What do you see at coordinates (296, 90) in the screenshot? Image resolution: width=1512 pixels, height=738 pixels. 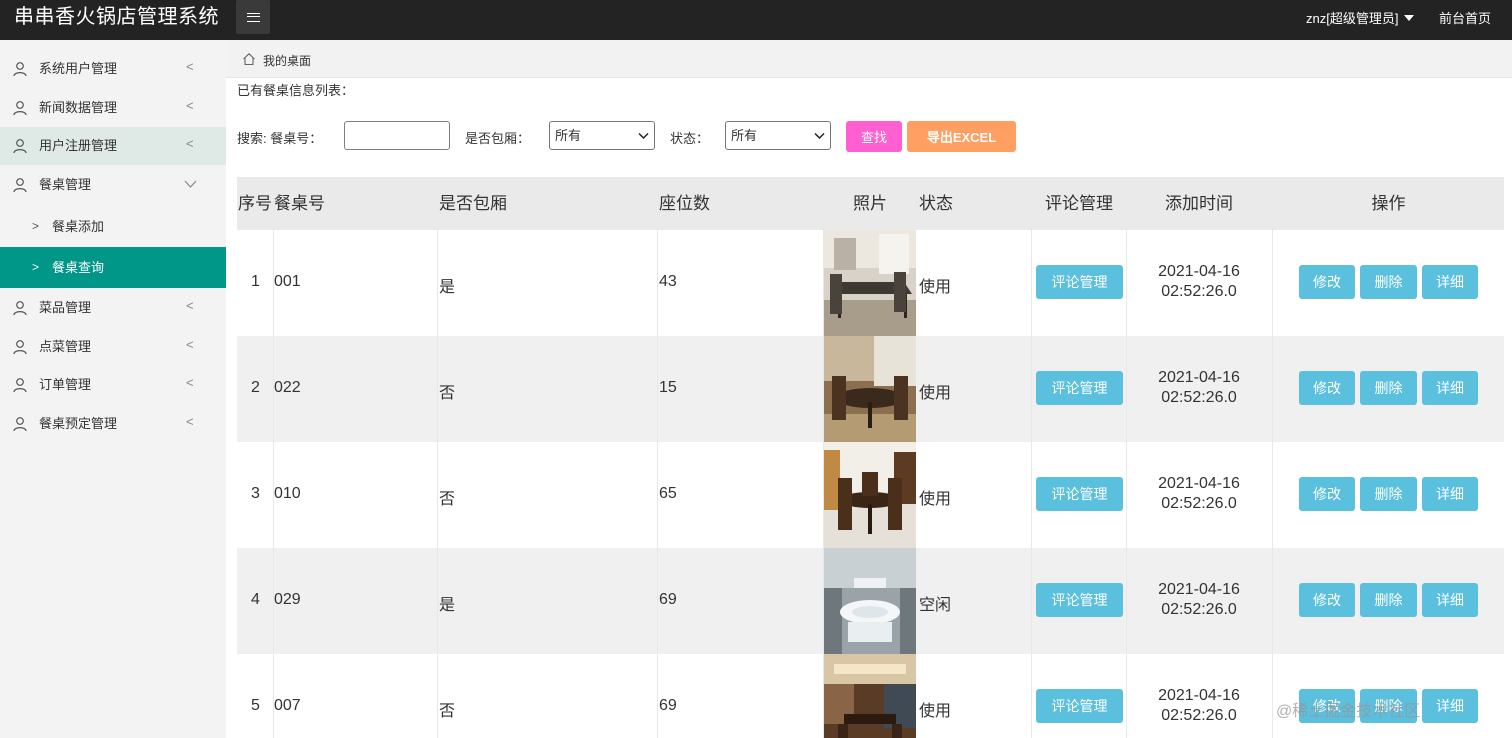 I see `list-title: 已有餐桌信息列表：` at bounding box center [296, 90].